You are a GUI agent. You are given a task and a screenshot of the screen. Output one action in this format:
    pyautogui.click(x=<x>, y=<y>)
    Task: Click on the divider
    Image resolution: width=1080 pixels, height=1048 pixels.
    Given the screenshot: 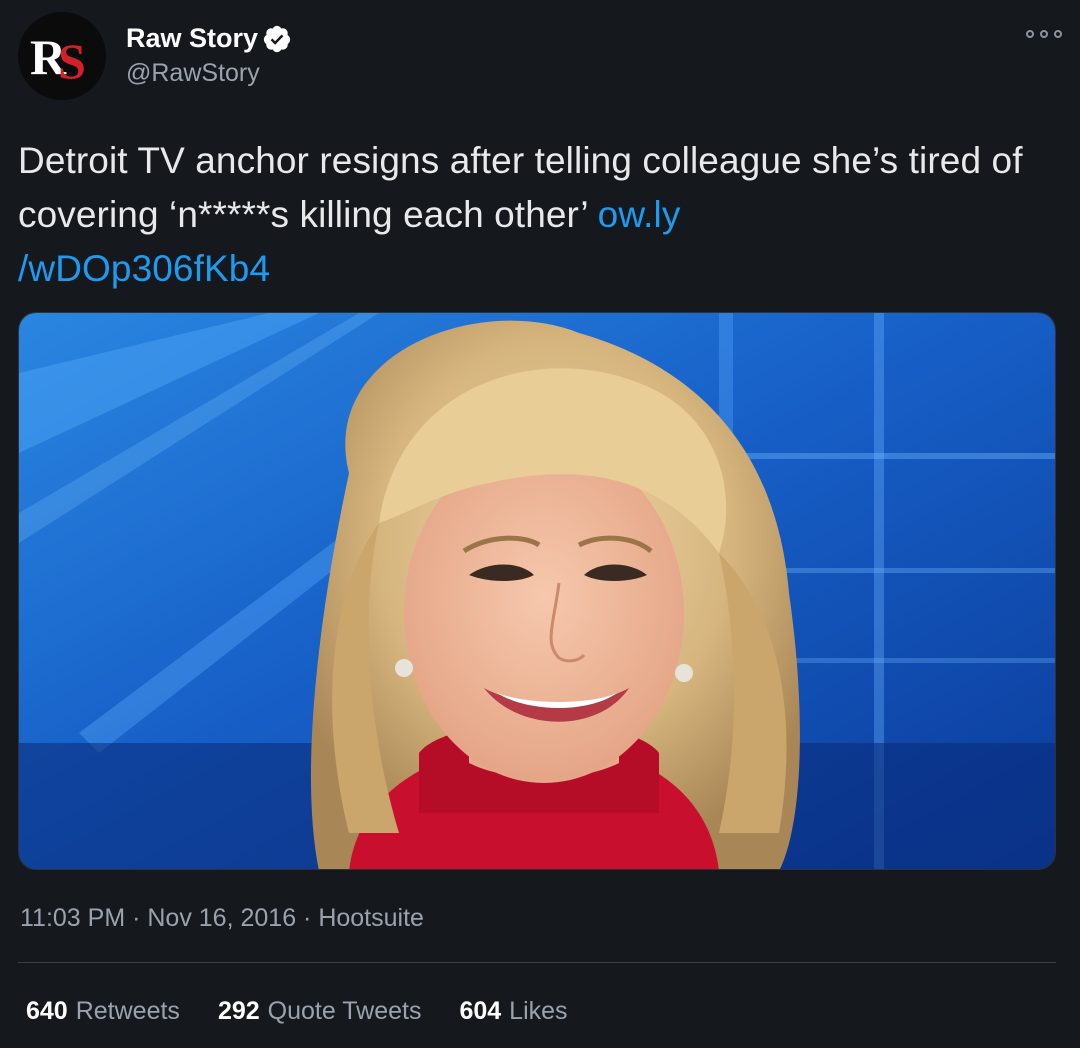 What is the action you would take?
    pyautogui.click(x=537, y=962)
    